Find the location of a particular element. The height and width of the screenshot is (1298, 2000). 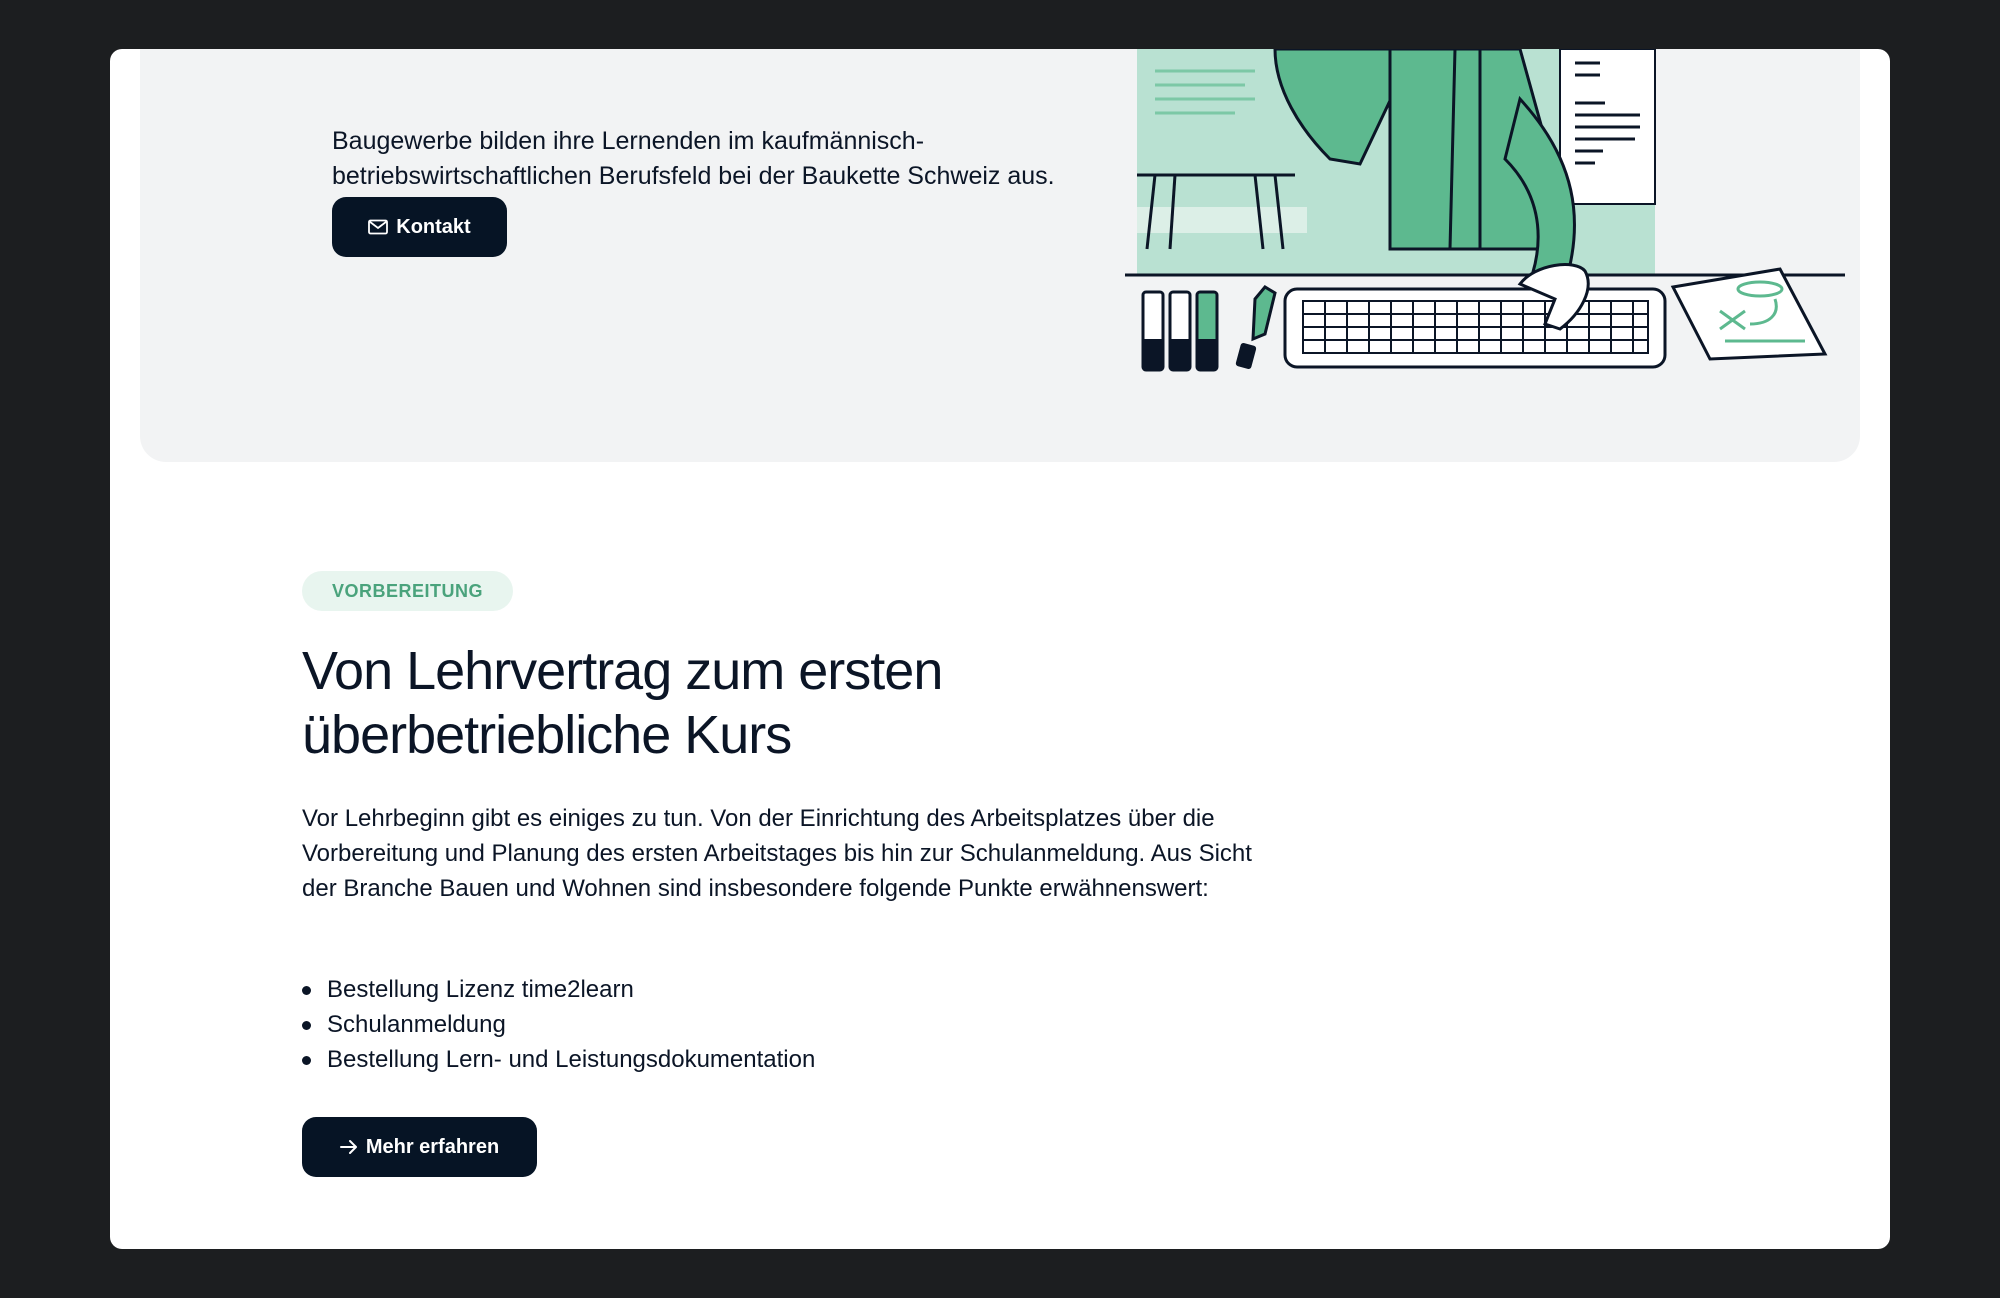

arrow-right-icon is located at coordinates (348, 1147).